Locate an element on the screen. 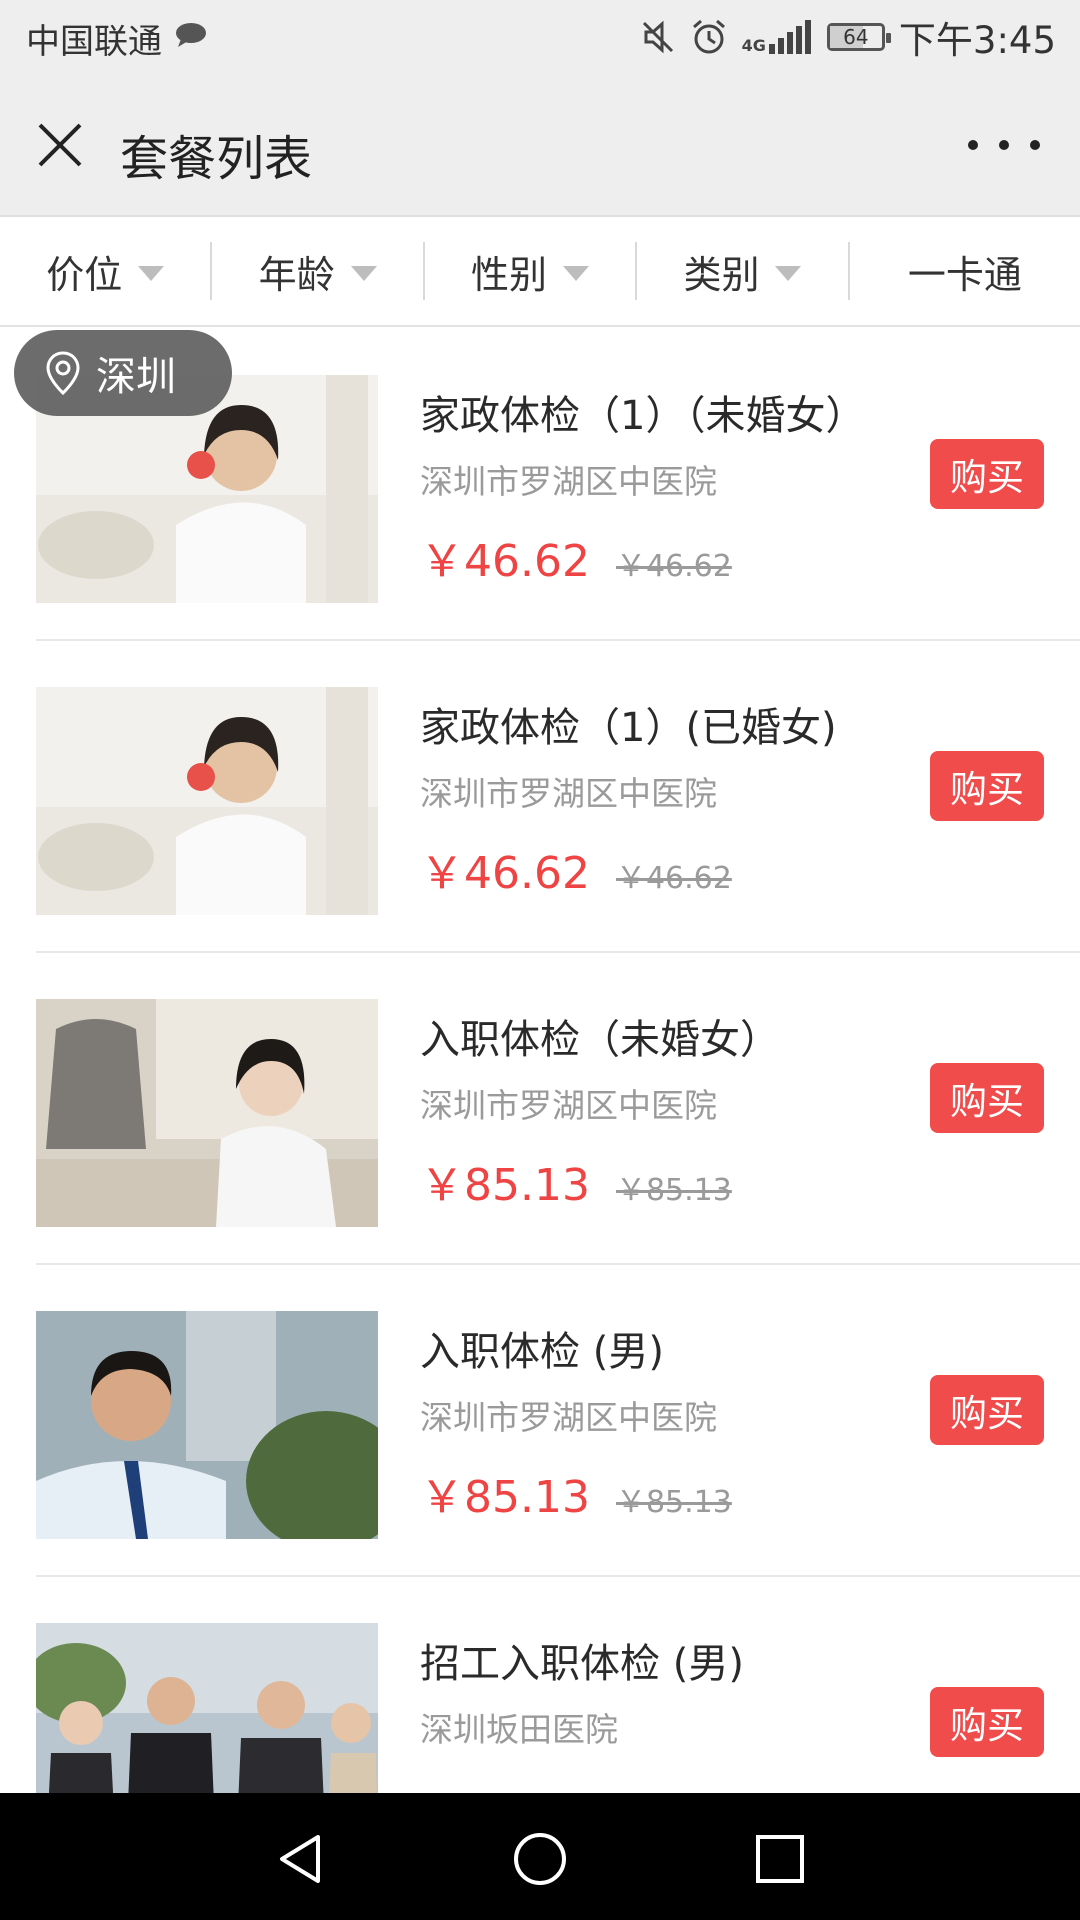  location-badge: 深圳 is located at coordinates (123, 373).